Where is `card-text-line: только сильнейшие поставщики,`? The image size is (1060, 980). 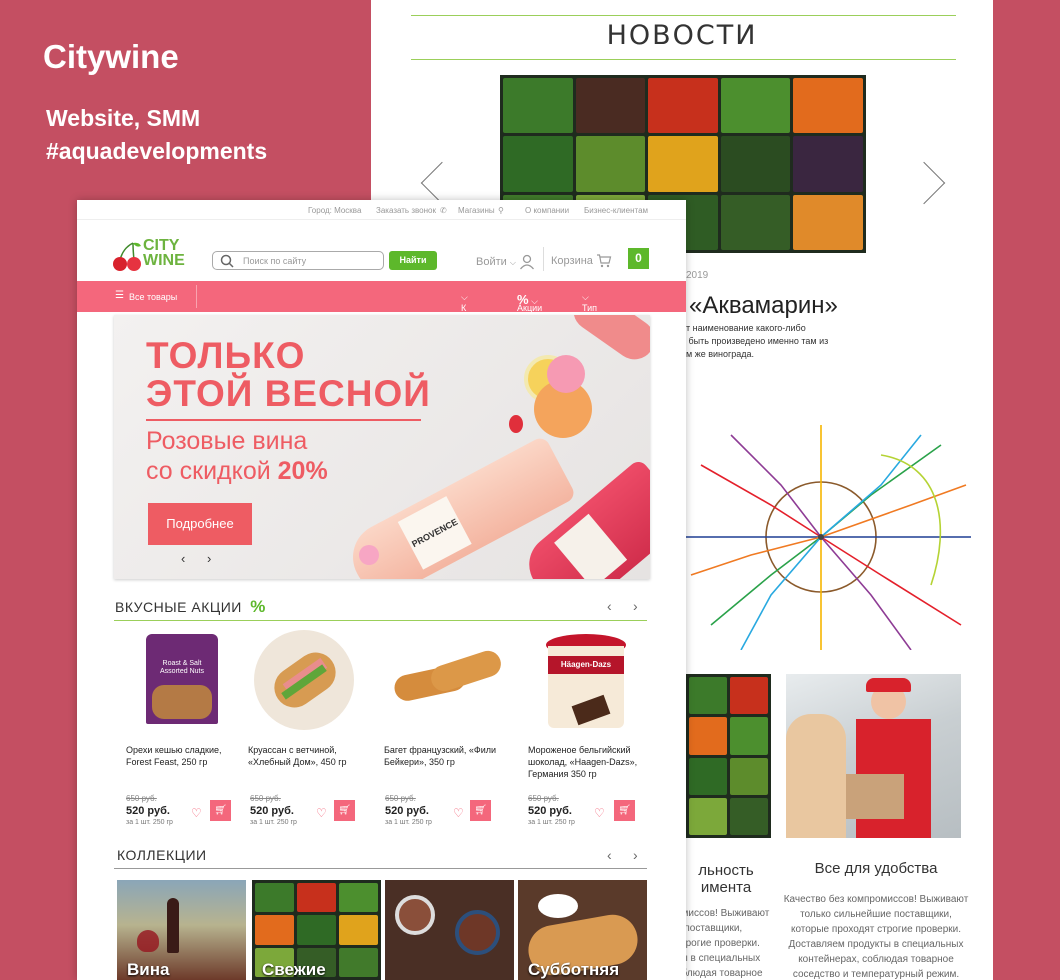
card-text-line: только сильнейшие поставщики, is located at coordinates (876, 914).